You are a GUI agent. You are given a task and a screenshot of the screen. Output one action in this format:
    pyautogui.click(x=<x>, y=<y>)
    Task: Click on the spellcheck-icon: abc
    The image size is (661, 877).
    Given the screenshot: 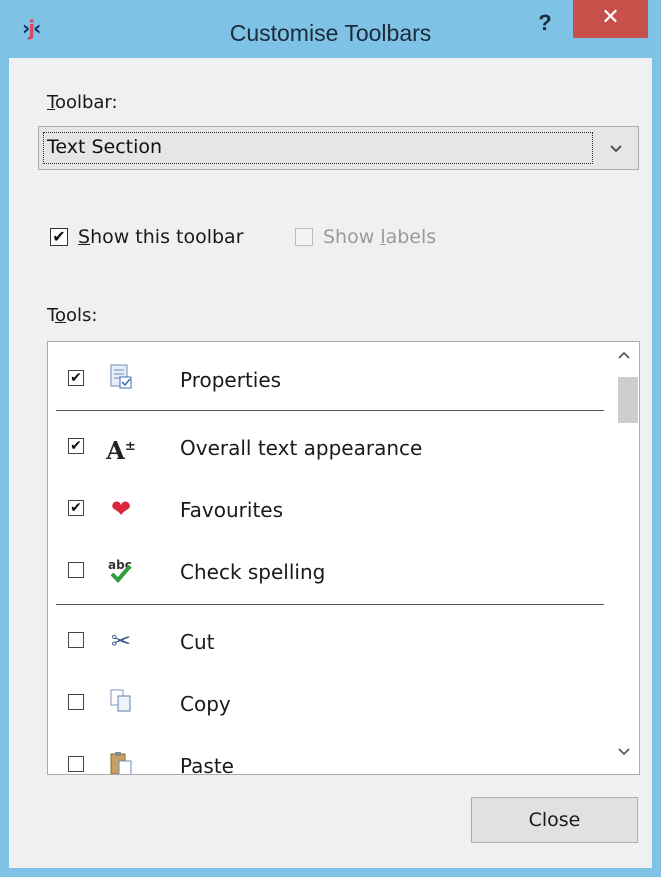 What is the action you would take?
    pyautogui.click(x=121, y=571)
    